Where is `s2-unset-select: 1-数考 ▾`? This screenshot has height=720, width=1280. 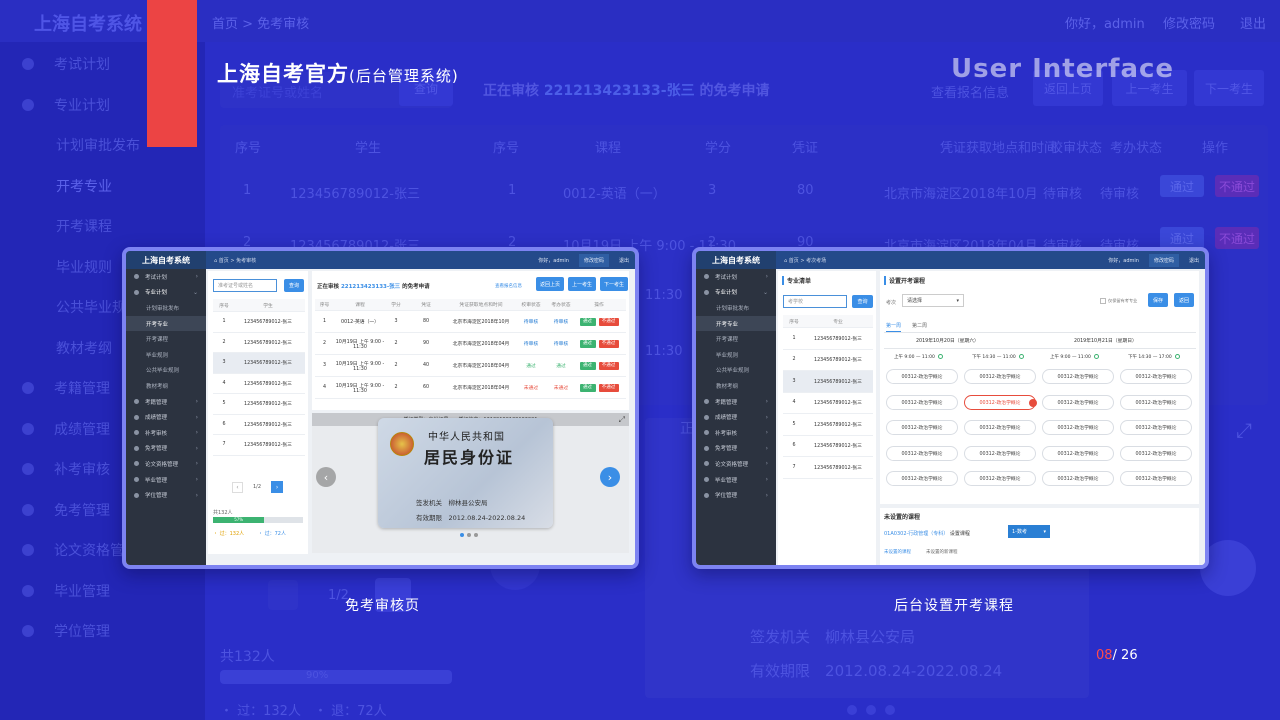 s2-unset-select: 1-数考 ▾ is located at coordinates (1029, 531).